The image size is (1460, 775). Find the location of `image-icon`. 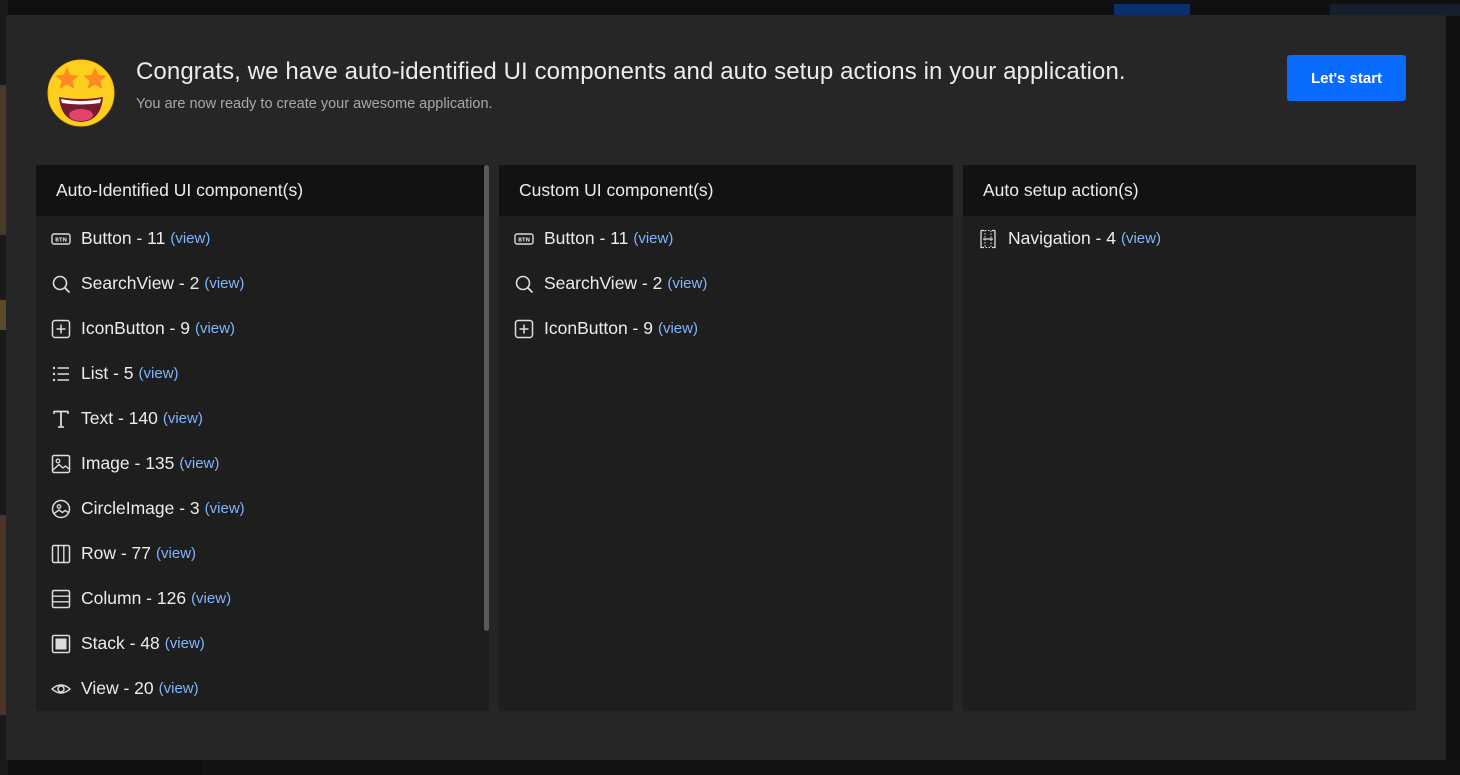

image-icon is located at coordinates (61, 464).